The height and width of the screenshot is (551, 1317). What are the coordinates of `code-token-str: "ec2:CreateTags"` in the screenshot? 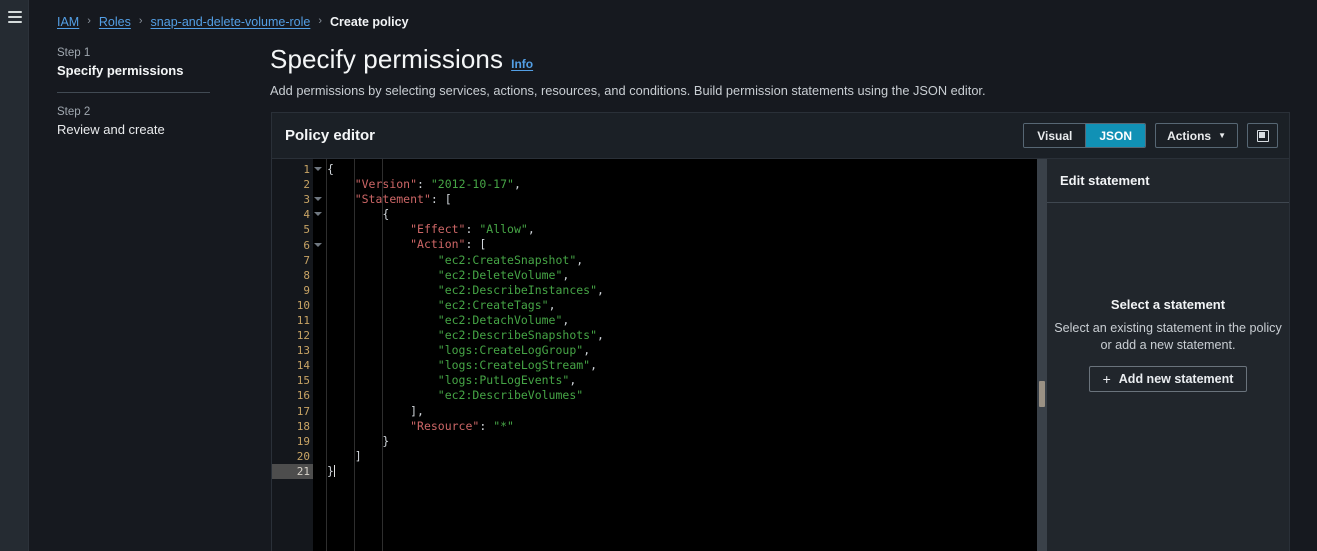 It's located at (493, 304).